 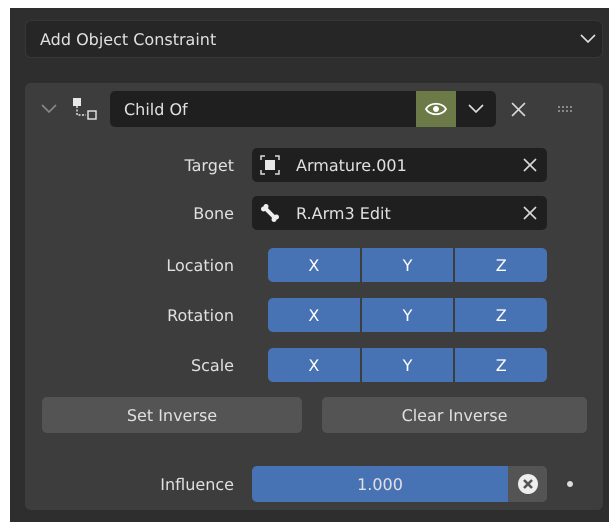 What do you see at coordinates (212, 365) in the screenshot?
I see `axis-label: Scale` at bounding box center [212, 365].